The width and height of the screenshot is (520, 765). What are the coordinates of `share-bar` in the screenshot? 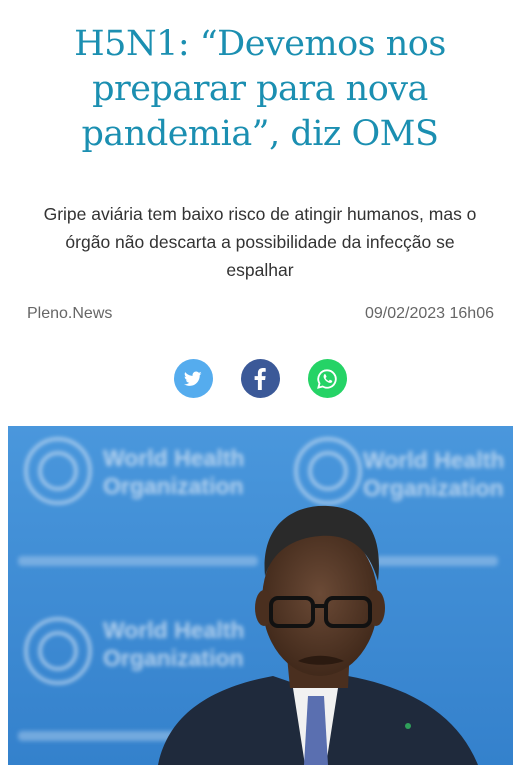 It's located at (260, 378).